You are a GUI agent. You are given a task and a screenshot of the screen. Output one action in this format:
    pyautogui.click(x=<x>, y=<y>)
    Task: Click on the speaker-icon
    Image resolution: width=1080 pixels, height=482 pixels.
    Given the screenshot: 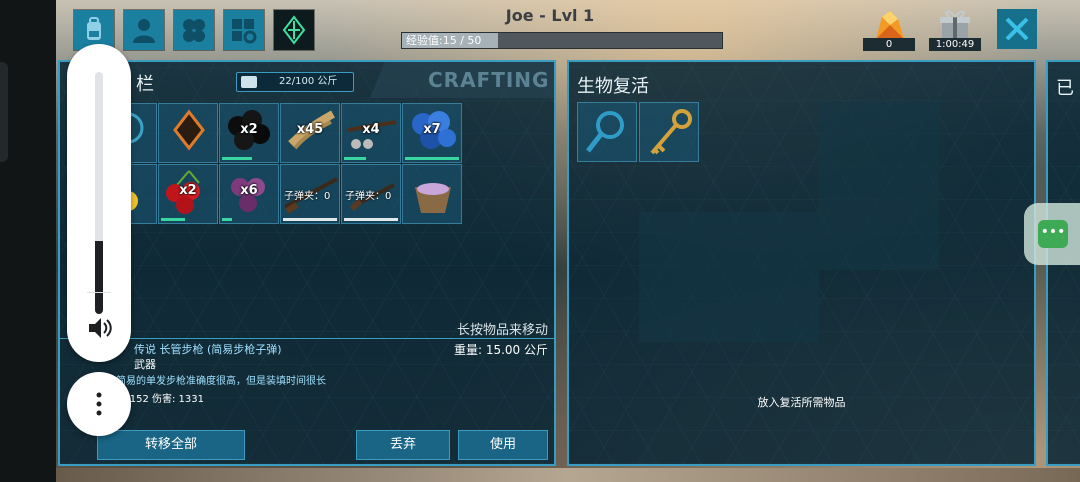 What is the action you would take?
    pyautogui.click(x=99, y=328)
    